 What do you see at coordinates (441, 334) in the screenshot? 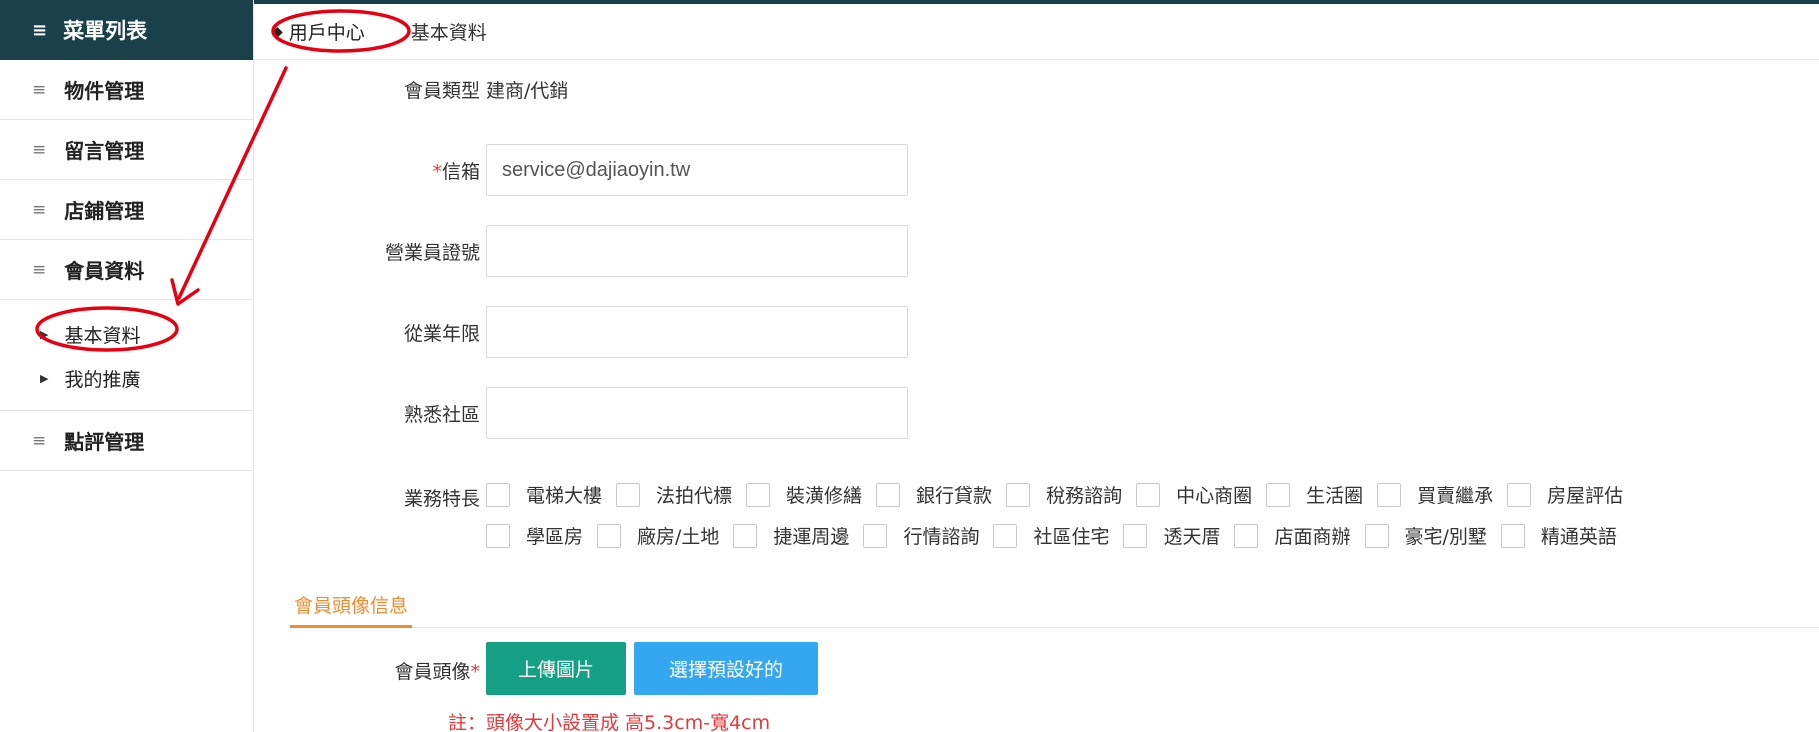
I see `years-label: 從業年限` at bounding box center [441, 334].